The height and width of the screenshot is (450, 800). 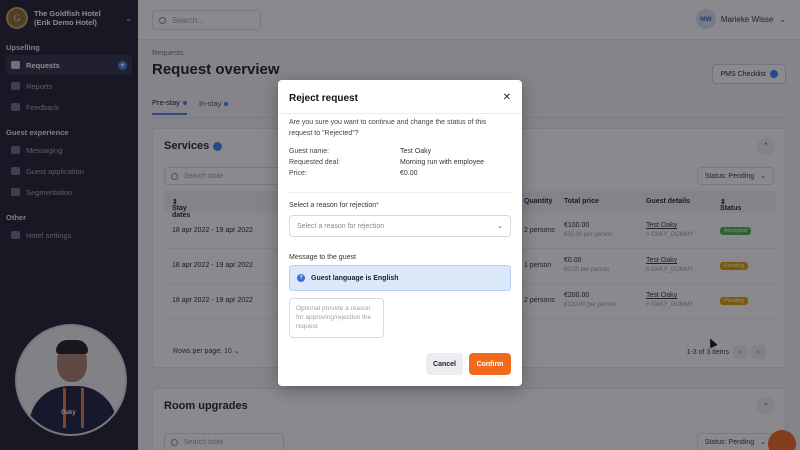 What do you see at coordinates (377, 205) in the screenshot?
I see `required-marker: *` at bounding box center [377, 205].